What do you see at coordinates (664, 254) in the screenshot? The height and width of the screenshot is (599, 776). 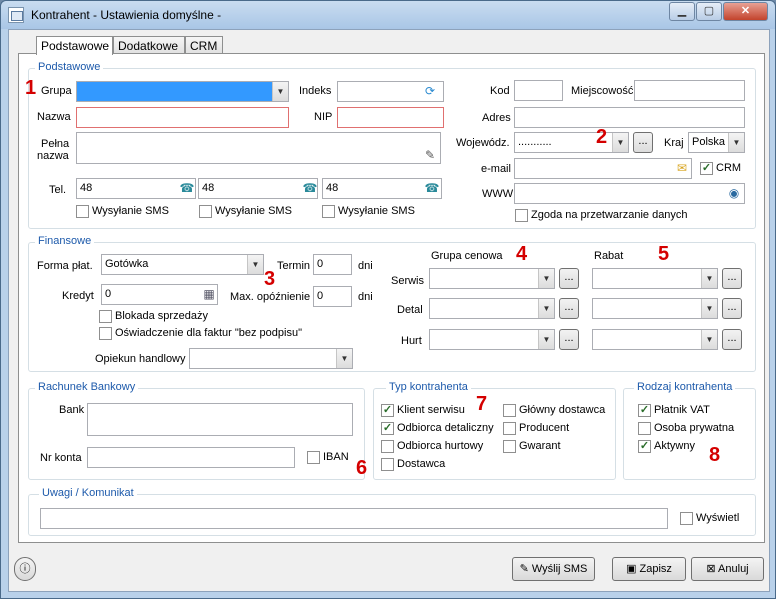 I see `marker-5: 5` at bounding box center [664, 254].